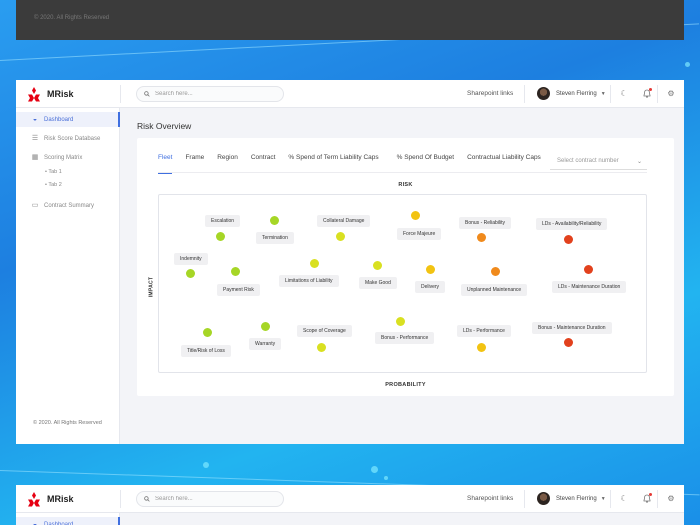  I want to click on sidebar-subitem-tab-1: • Tab 1, so click(53, 172).